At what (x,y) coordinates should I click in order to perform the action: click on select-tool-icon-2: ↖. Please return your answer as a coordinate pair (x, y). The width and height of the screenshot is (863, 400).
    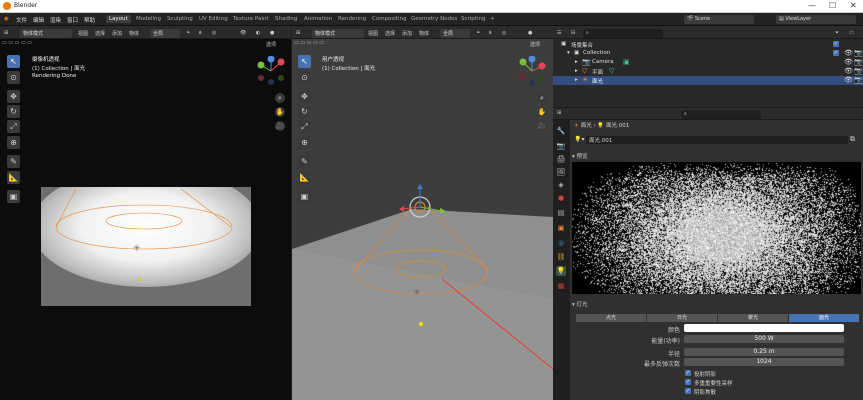
    Looking at the image, I should click on (304, 61).